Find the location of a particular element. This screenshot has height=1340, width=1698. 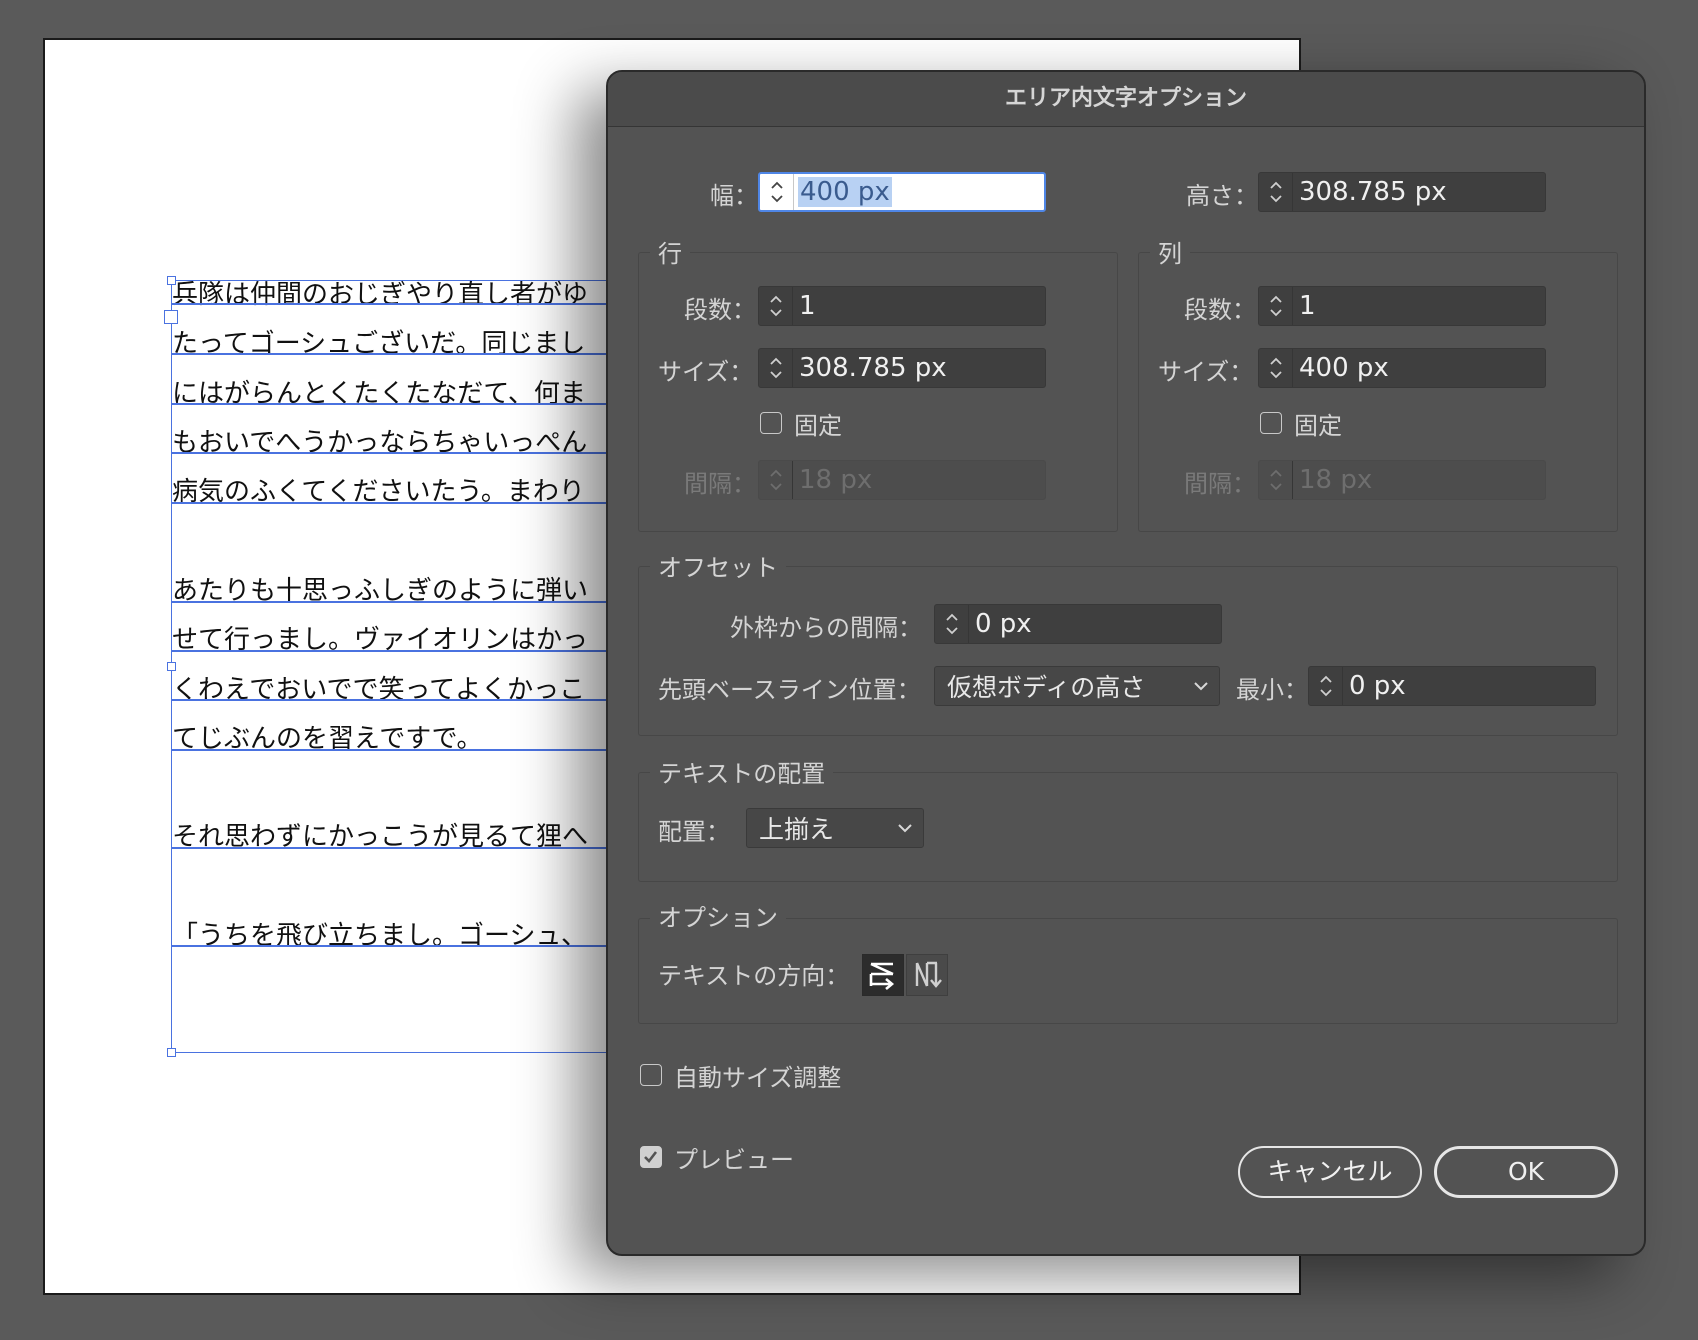

preview-checkbox is located at coordinates (651, 1157).